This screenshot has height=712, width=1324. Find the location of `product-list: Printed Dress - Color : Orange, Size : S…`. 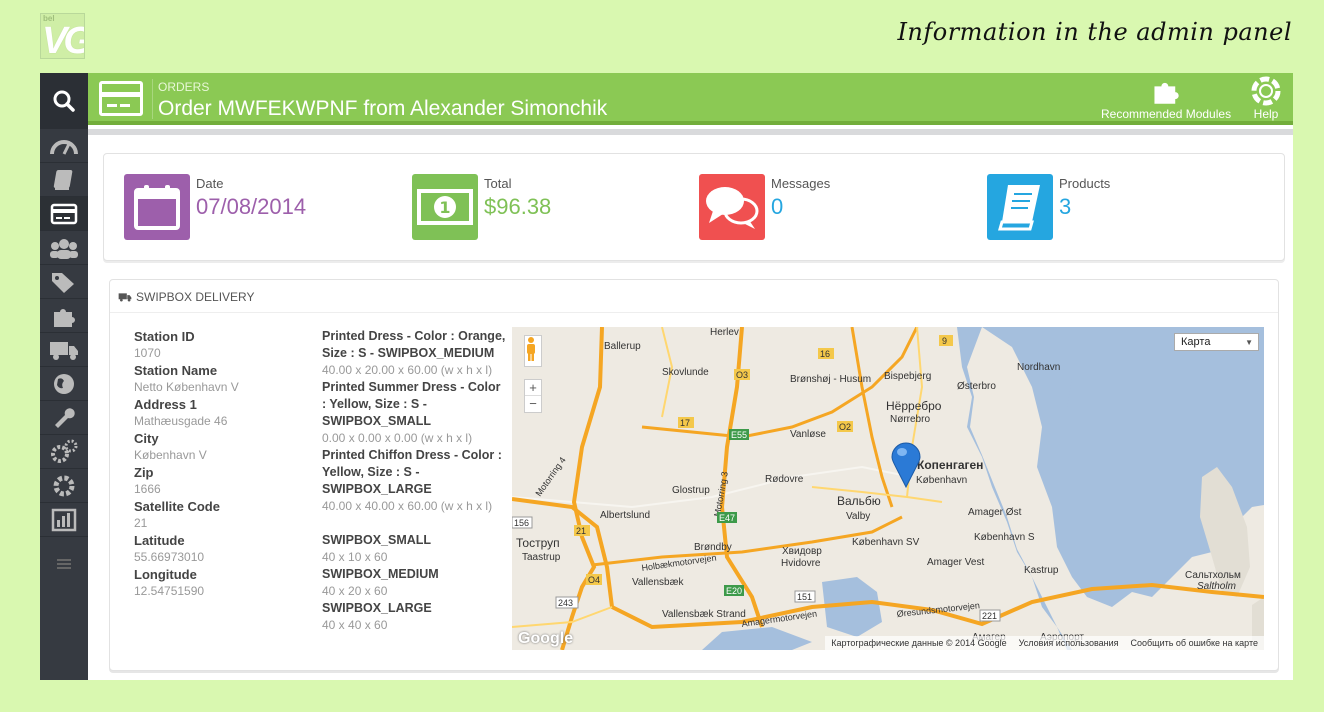

product-list: Printed Dress - Color : Orange, Size : S… is located at coordinates (414, 481).